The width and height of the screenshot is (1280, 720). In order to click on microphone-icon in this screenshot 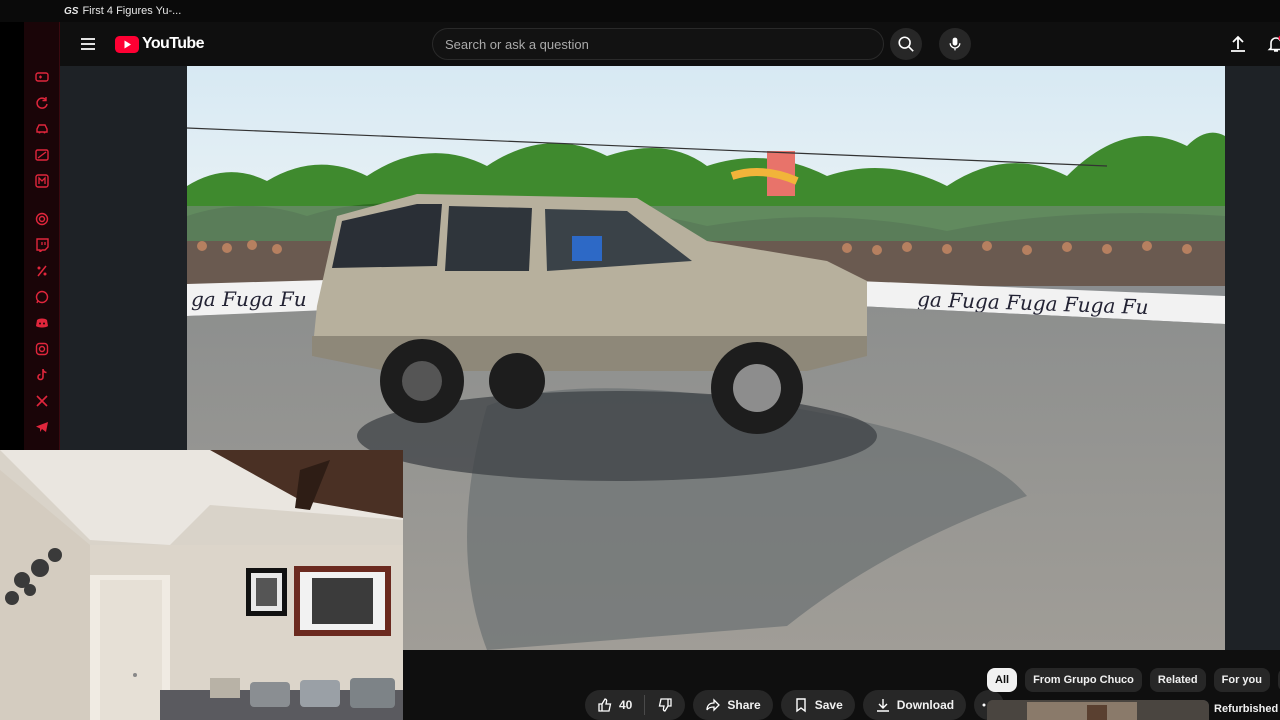, I will do `click(955, 44)`.